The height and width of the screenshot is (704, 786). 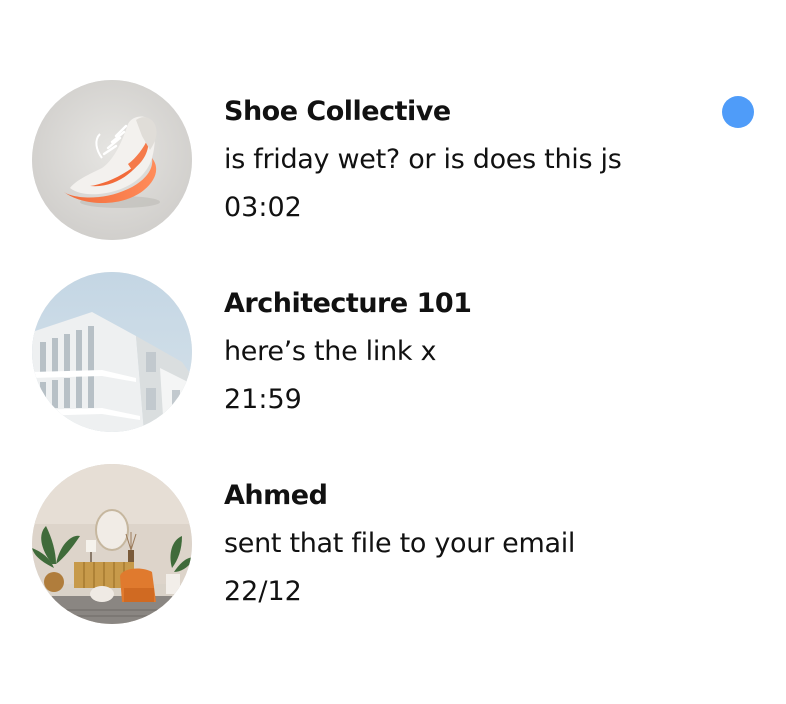 What do you see at coordinates (276, 495) in the screenshot?
I see `conversation-name: Ahmed` at bounding box center [276, 495].